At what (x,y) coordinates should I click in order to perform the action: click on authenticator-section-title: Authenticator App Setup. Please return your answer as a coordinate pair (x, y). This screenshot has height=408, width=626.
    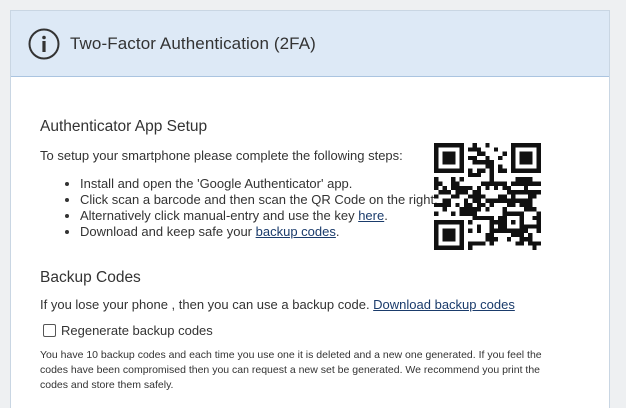
    Looking at the image, I should click on (124, 126).